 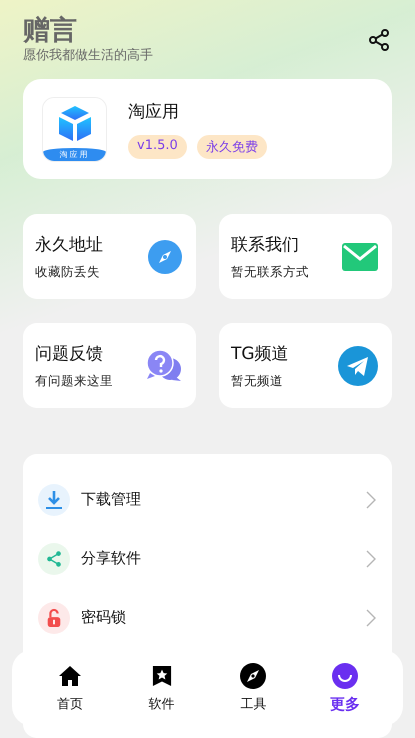 What do you see at coordinates (207, 500) in the screenshot?
I see `menu-item: 下载管理` at bounding box center [207, 500].